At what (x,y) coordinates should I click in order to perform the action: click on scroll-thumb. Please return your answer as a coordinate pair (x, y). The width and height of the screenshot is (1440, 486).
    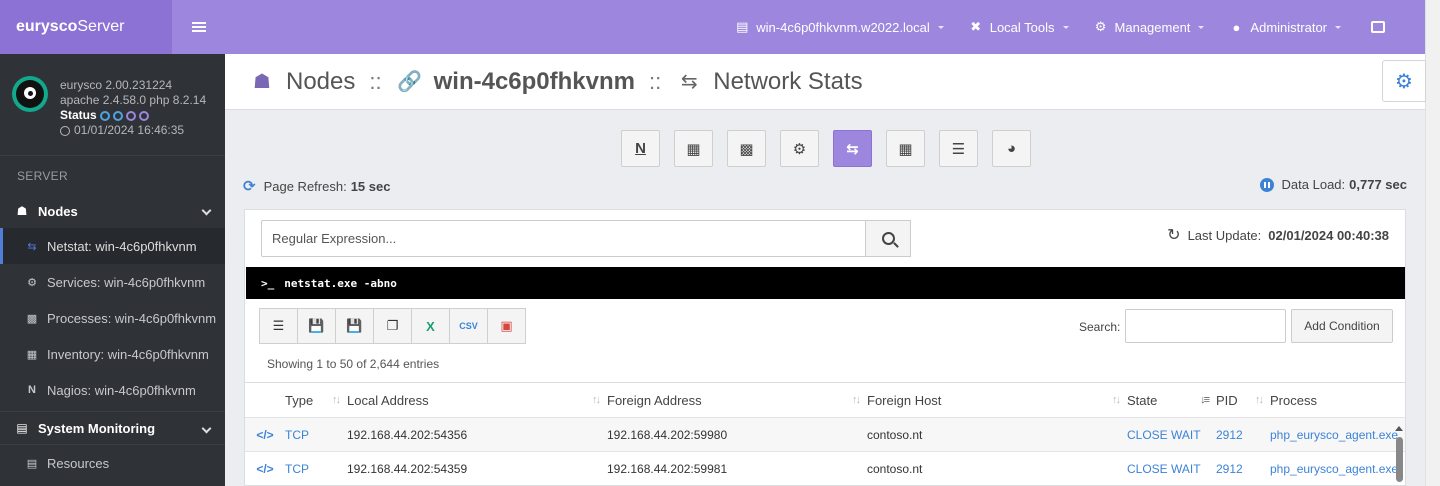
    Looking at the image, I should click on (1399, 459).